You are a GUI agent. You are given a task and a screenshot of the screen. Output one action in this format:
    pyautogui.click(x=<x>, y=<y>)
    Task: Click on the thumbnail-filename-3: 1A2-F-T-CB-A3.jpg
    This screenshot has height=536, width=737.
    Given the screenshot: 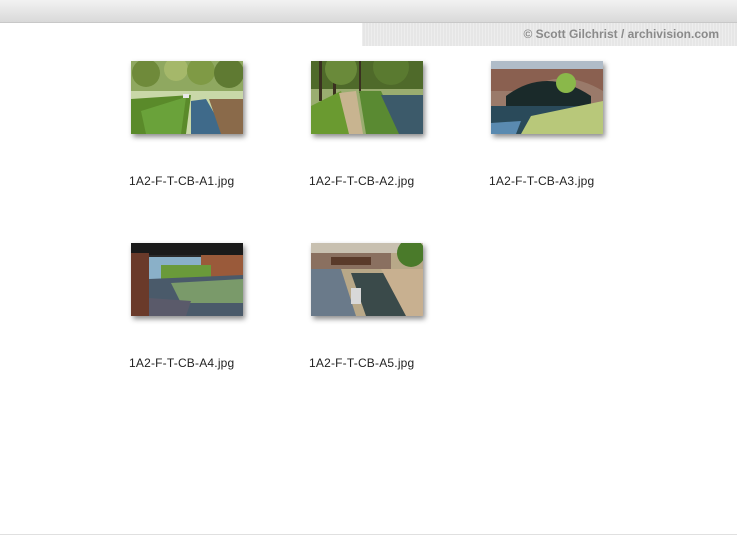 What is the action you would take?
    pyautogui.click(x=541, y=181)
    